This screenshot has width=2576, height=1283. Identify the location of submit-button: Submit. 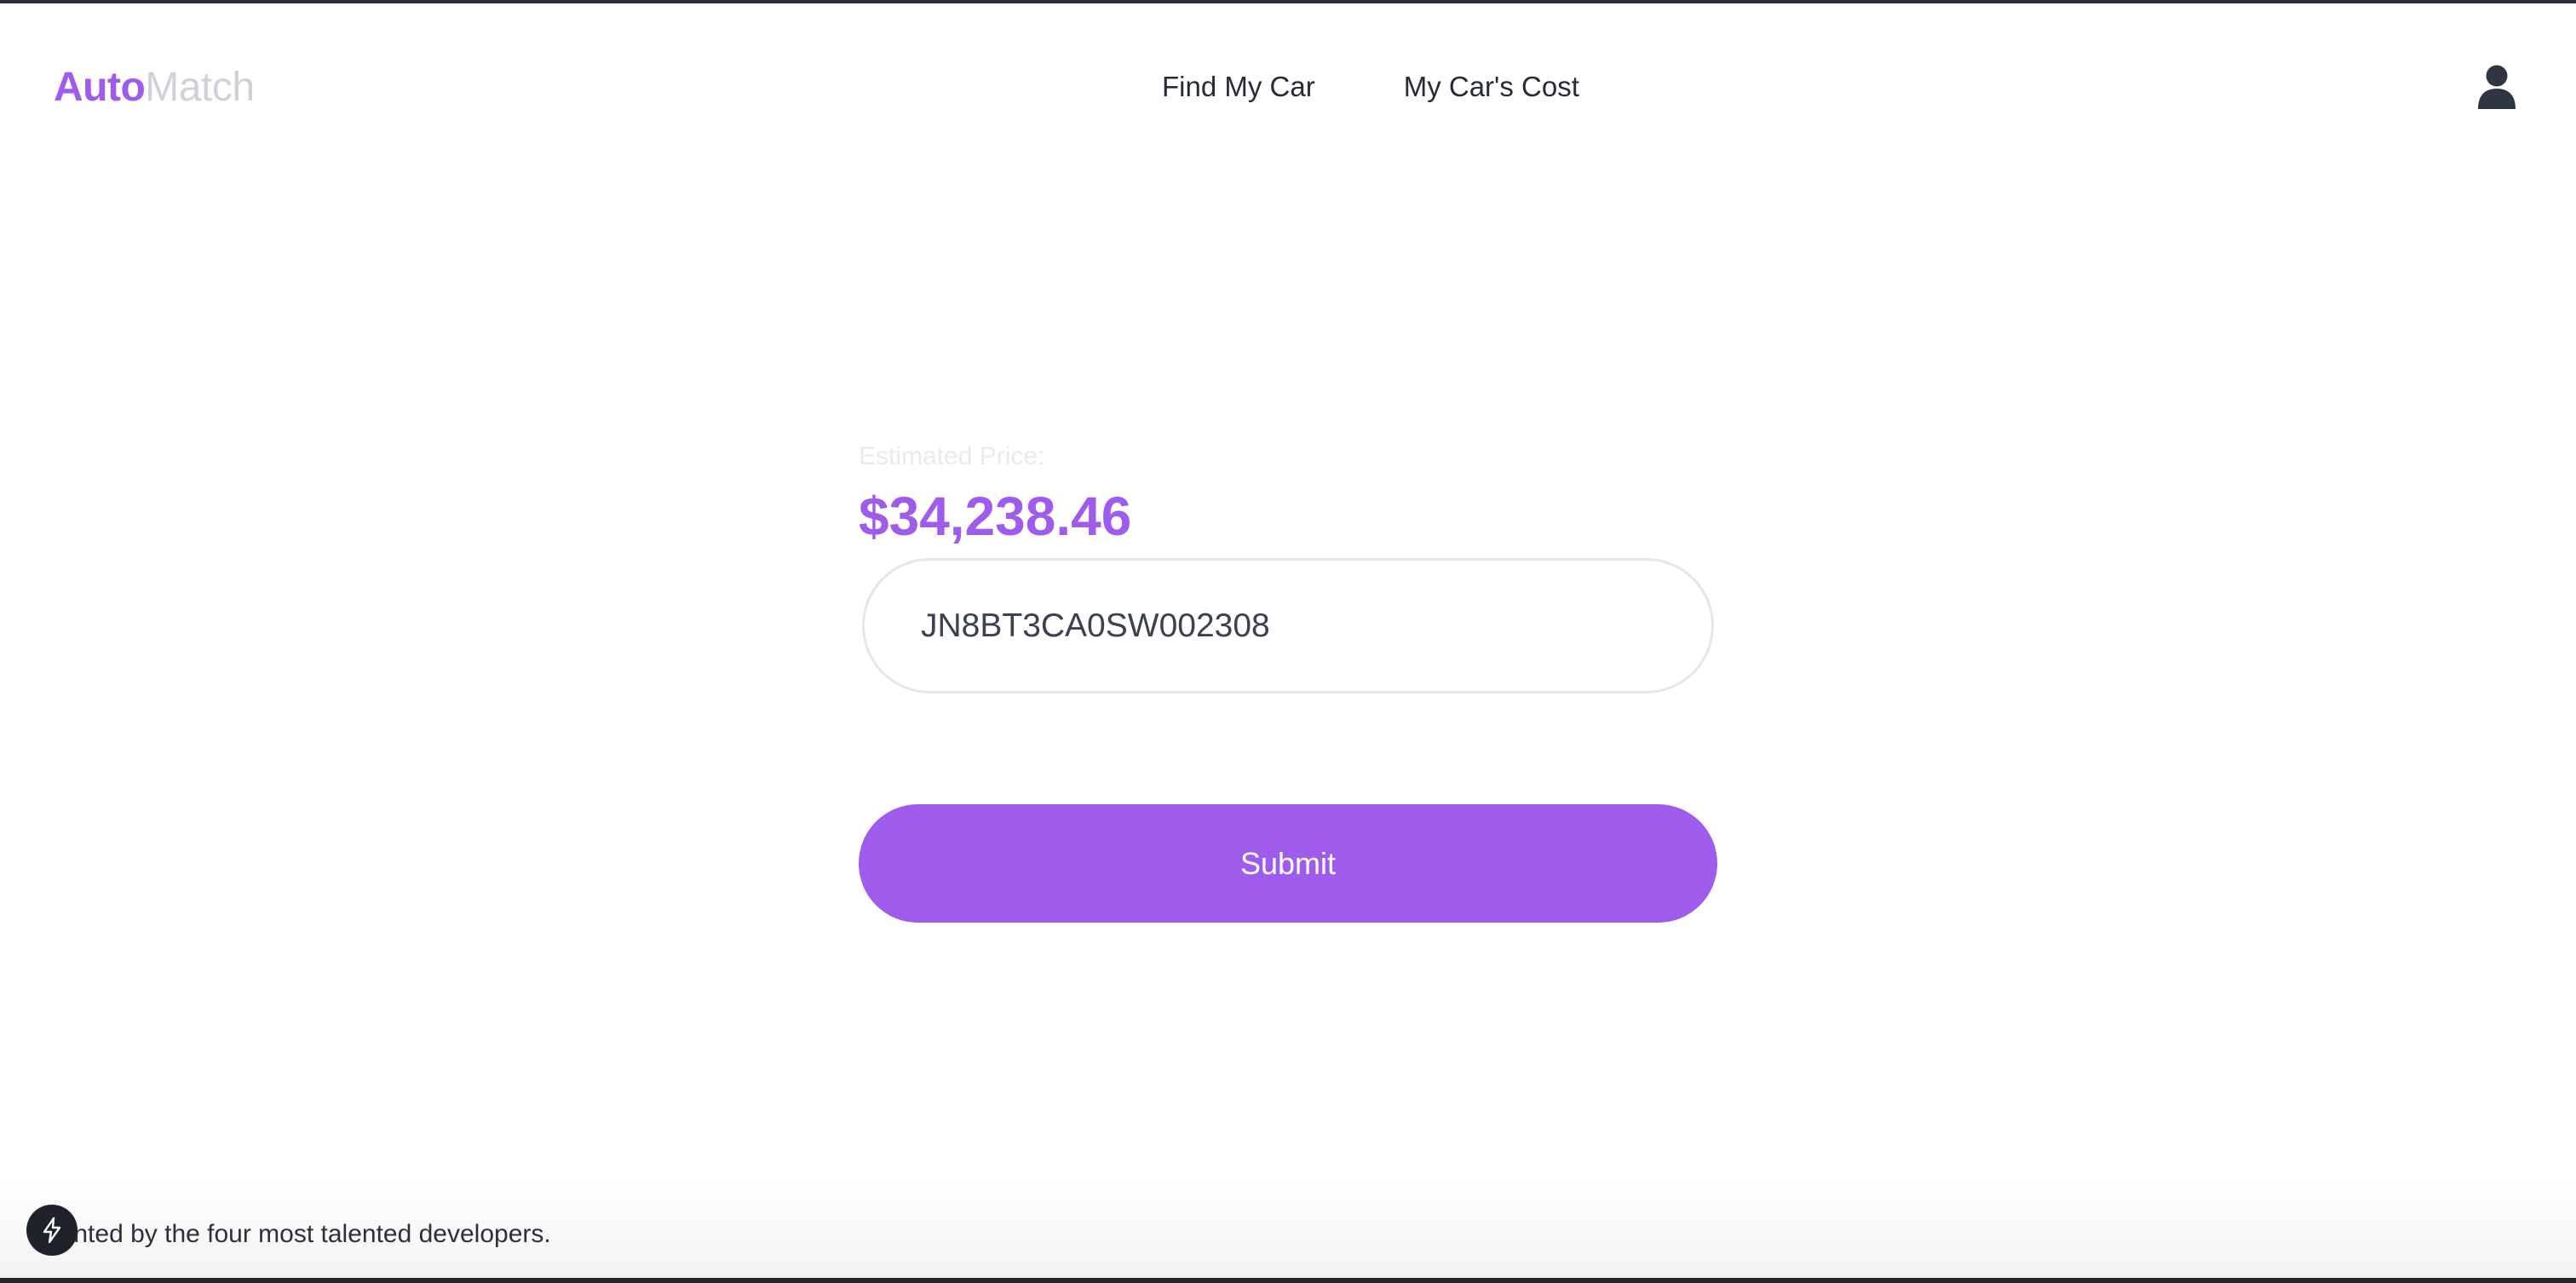
(1288, 863).